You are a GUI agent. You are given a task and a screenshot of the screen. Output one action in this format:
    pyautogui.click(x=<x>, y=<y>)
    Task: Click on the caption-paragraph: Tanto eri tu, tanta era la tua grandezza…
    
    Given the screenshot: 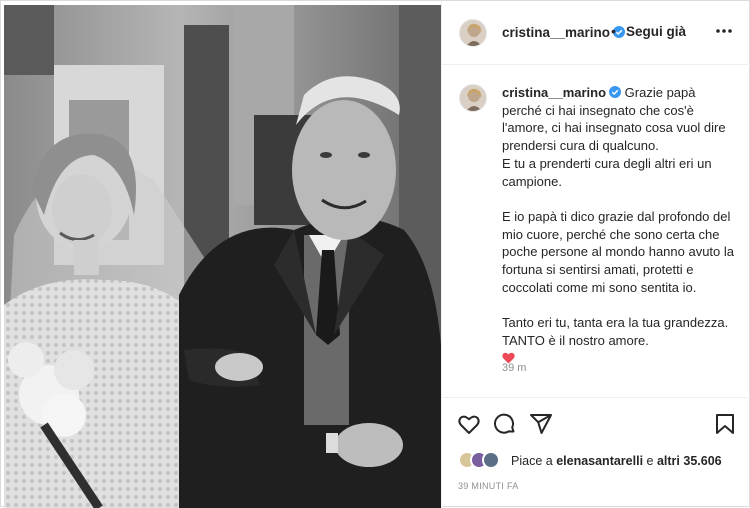 What is the action you would take?
    pyautogui.click(x=615, y=323)
    